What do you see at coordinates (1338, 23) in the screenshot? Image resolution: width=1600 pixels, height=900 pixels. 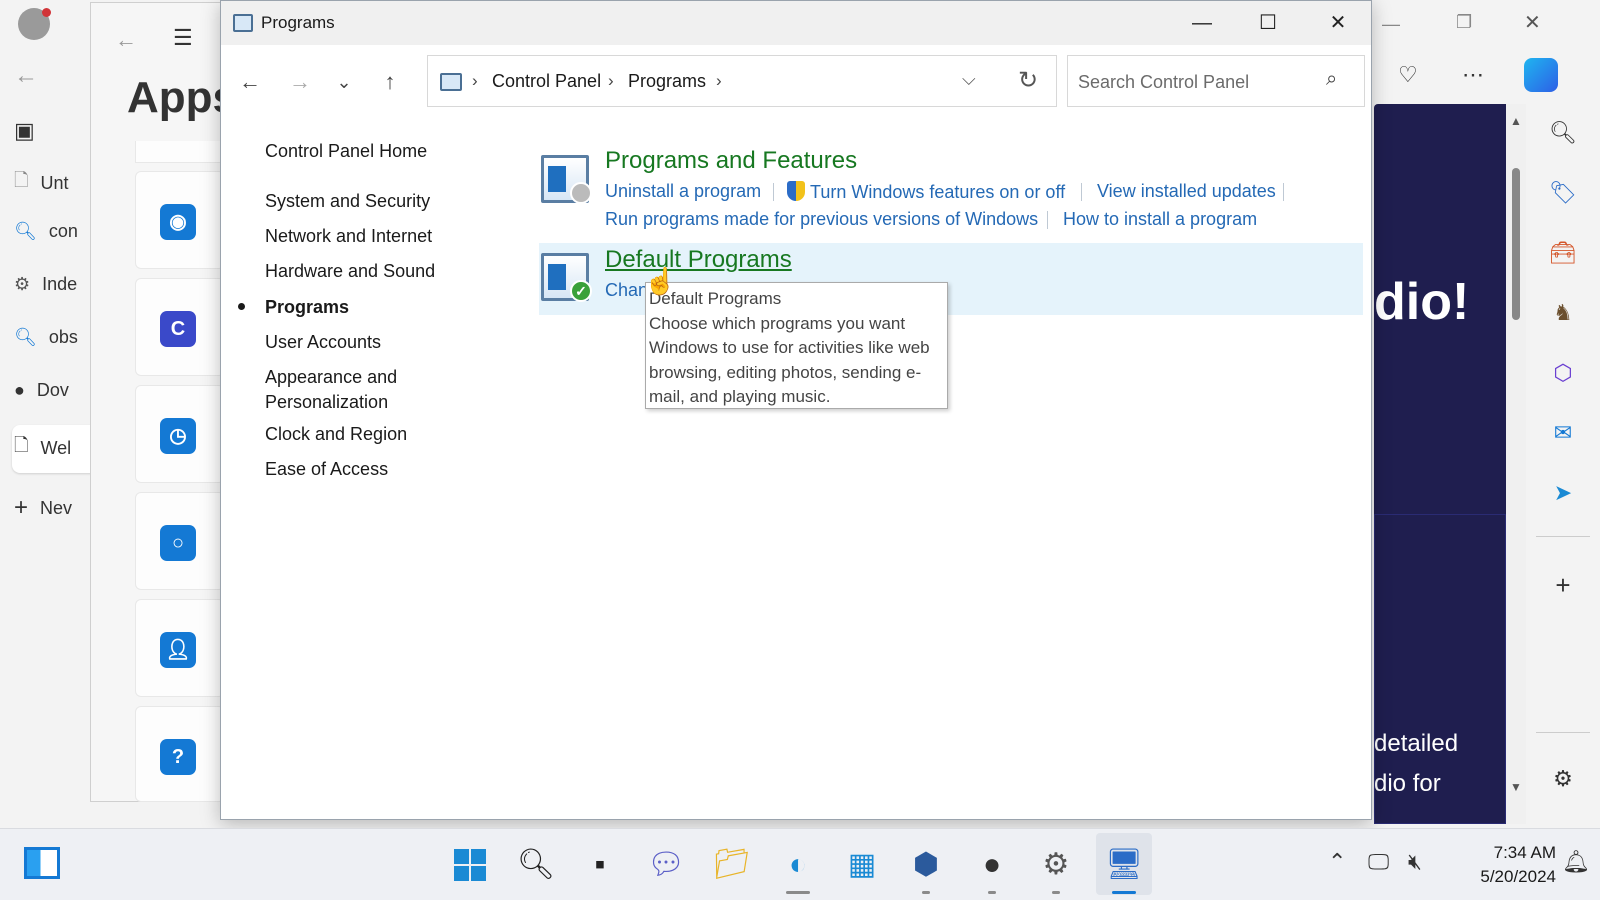 I see `close-button: ✕` at bounding box center [1338, 23].